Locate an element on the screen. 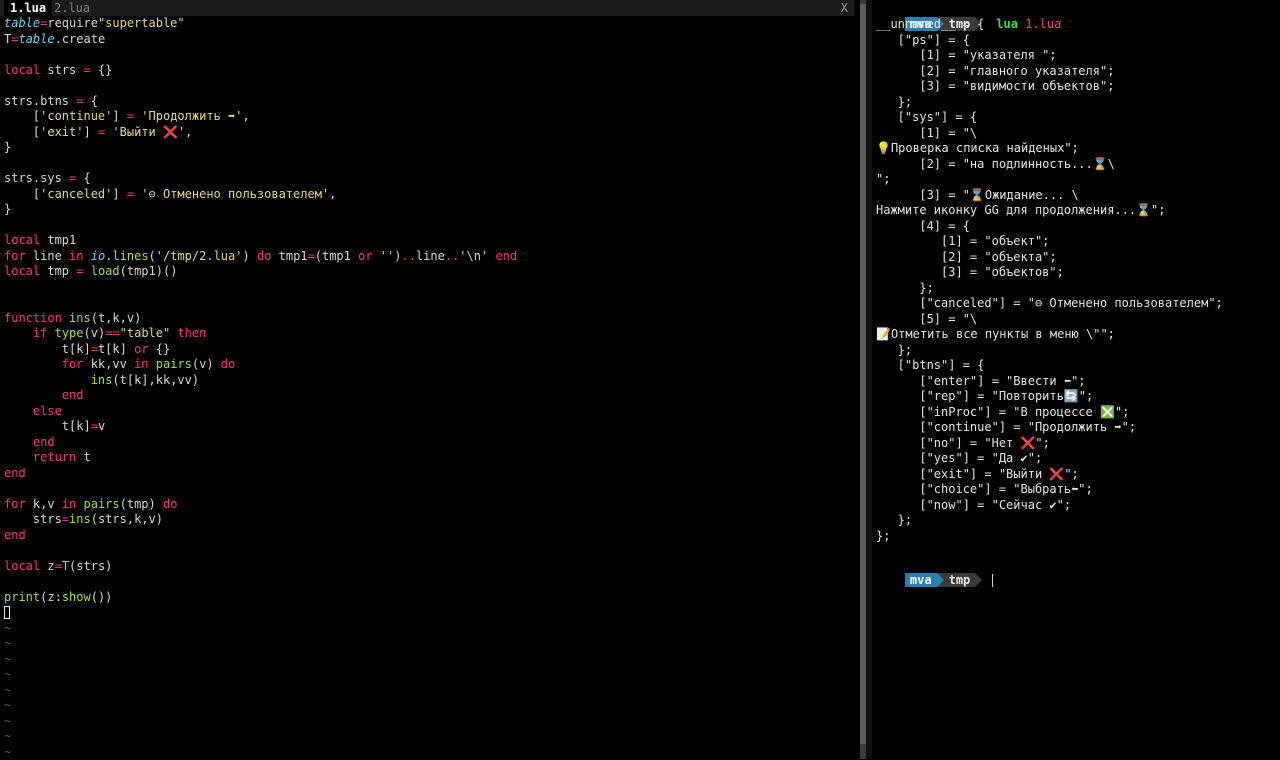  terminal-output-line: ["rep"] = "Повторить🔄"; is located at coordinates (984, 397).